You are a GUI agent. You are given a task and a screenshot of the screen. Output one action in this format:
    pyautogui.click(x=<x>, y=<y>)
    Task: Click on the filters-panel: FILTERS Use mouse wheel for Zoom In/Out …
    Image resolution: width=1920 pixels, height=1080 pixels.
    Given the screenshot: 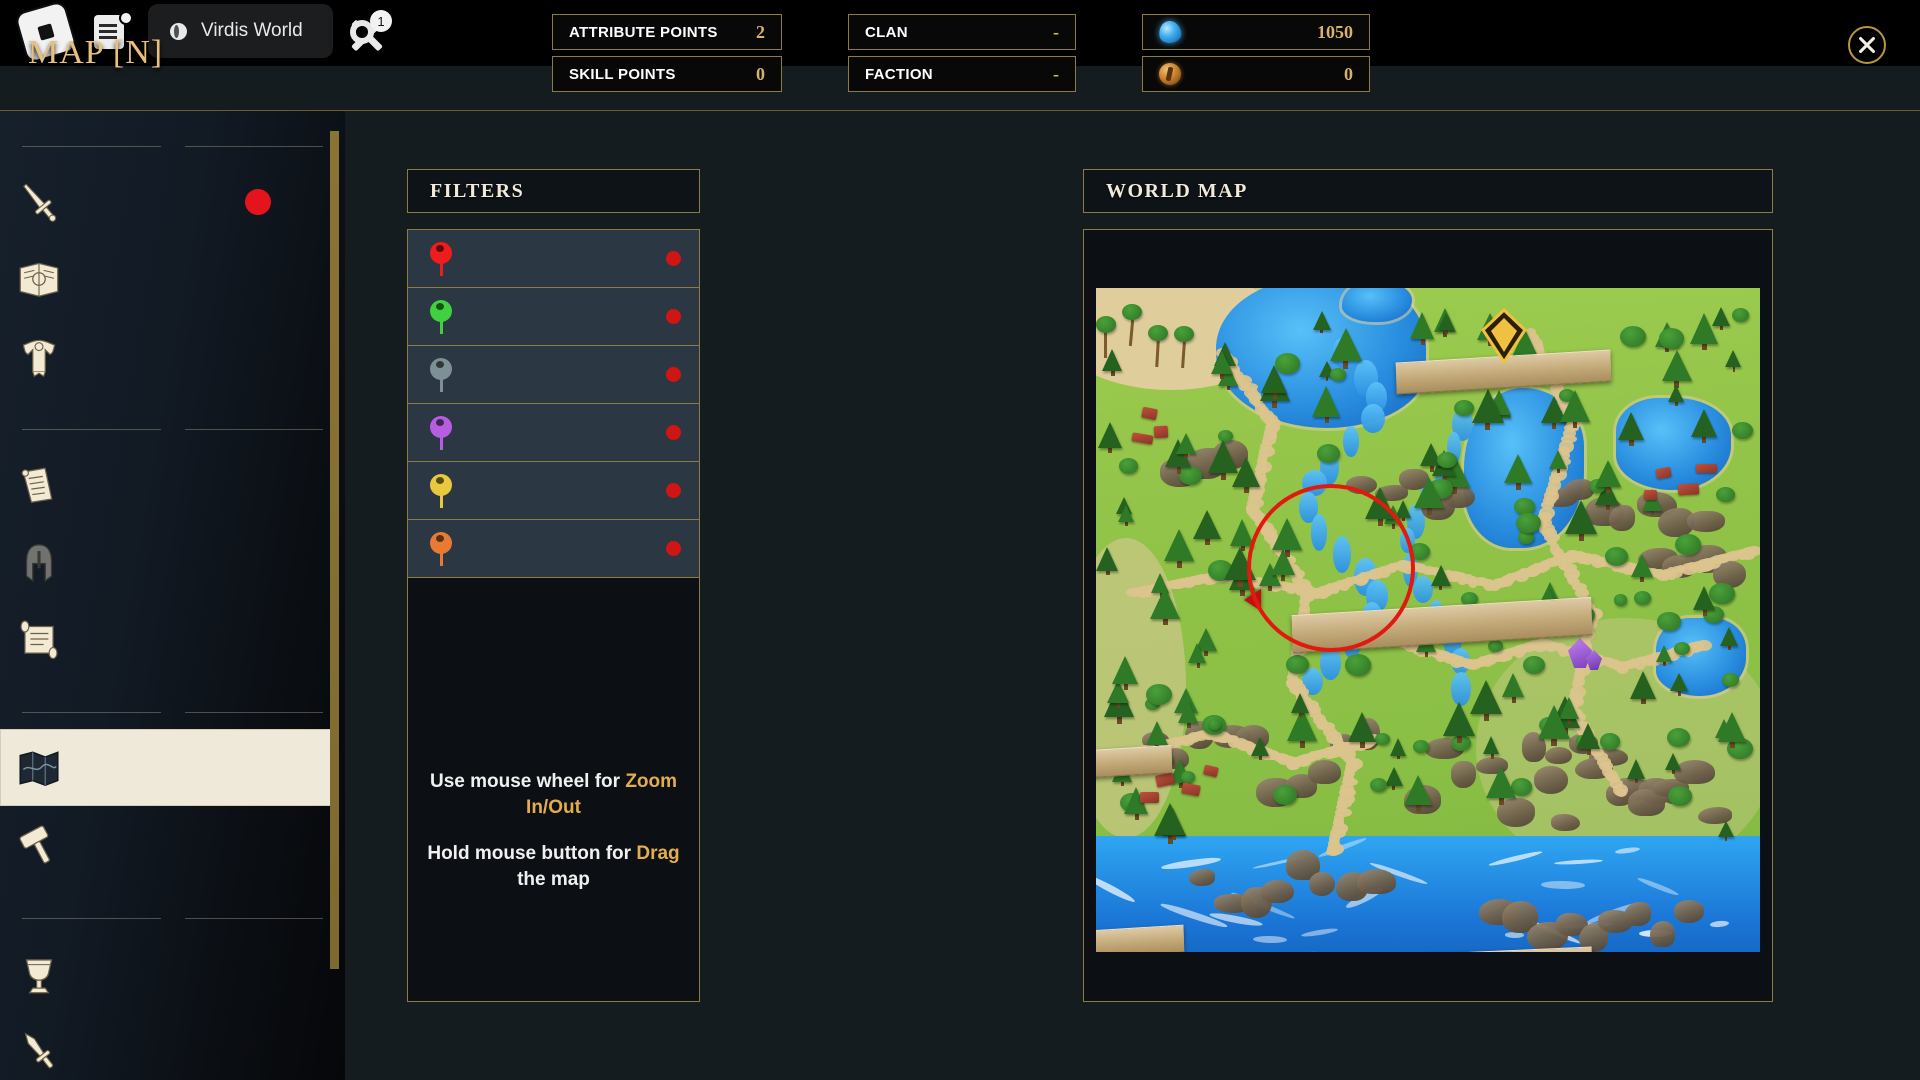 What is the action you would take?
    pyautogui.click(x=553, y=585)
    